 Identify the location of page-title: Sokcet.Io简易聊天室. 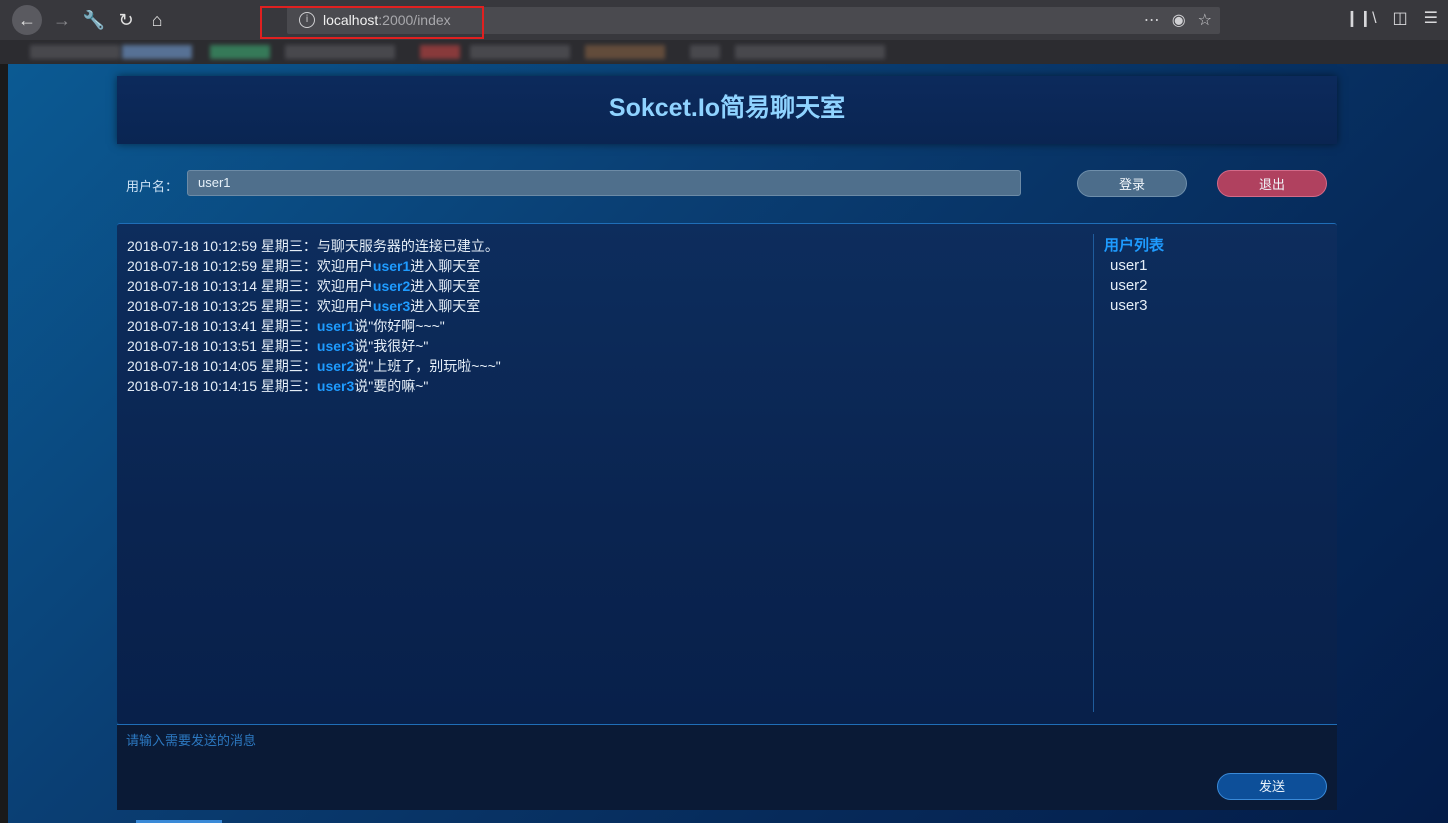
(727, 108).